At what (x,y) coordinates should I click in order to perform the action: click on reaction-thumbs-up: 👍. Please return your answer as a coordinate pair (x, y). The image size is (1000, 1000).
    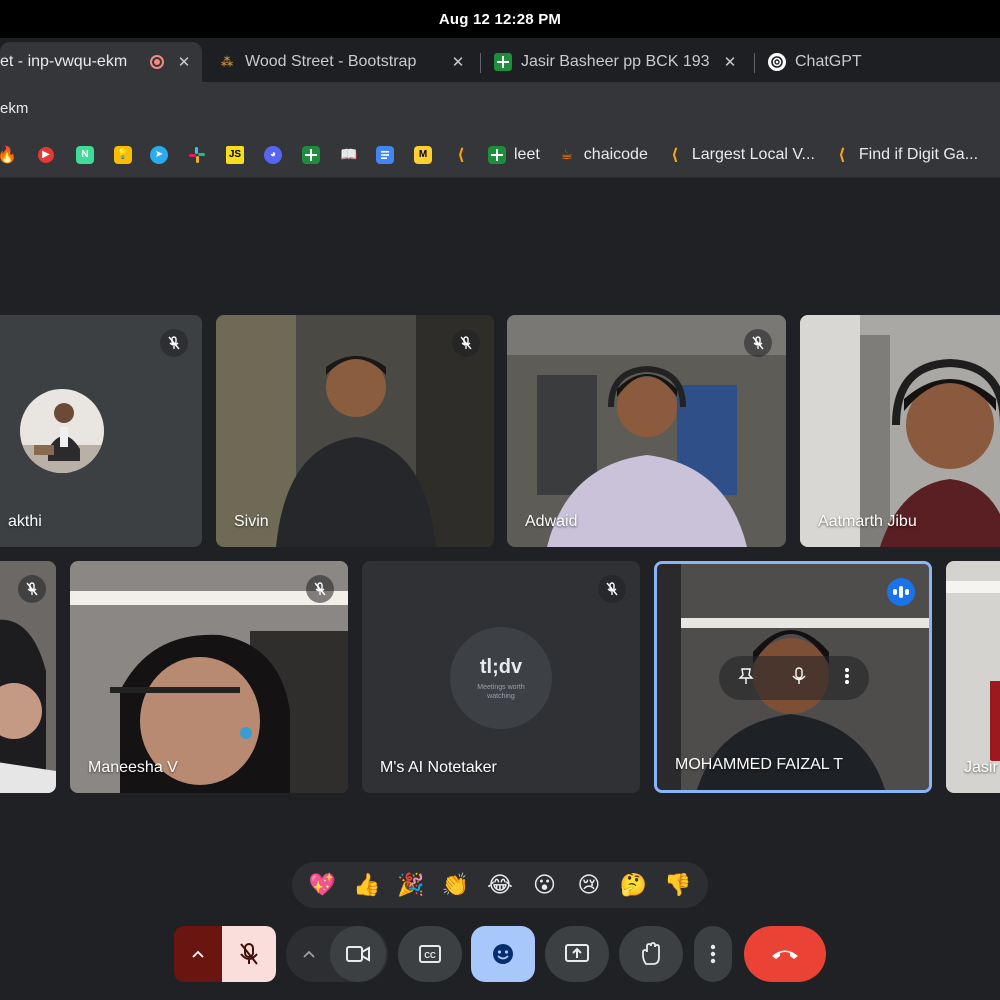
    Looking at the image, I should click on (367, 885).